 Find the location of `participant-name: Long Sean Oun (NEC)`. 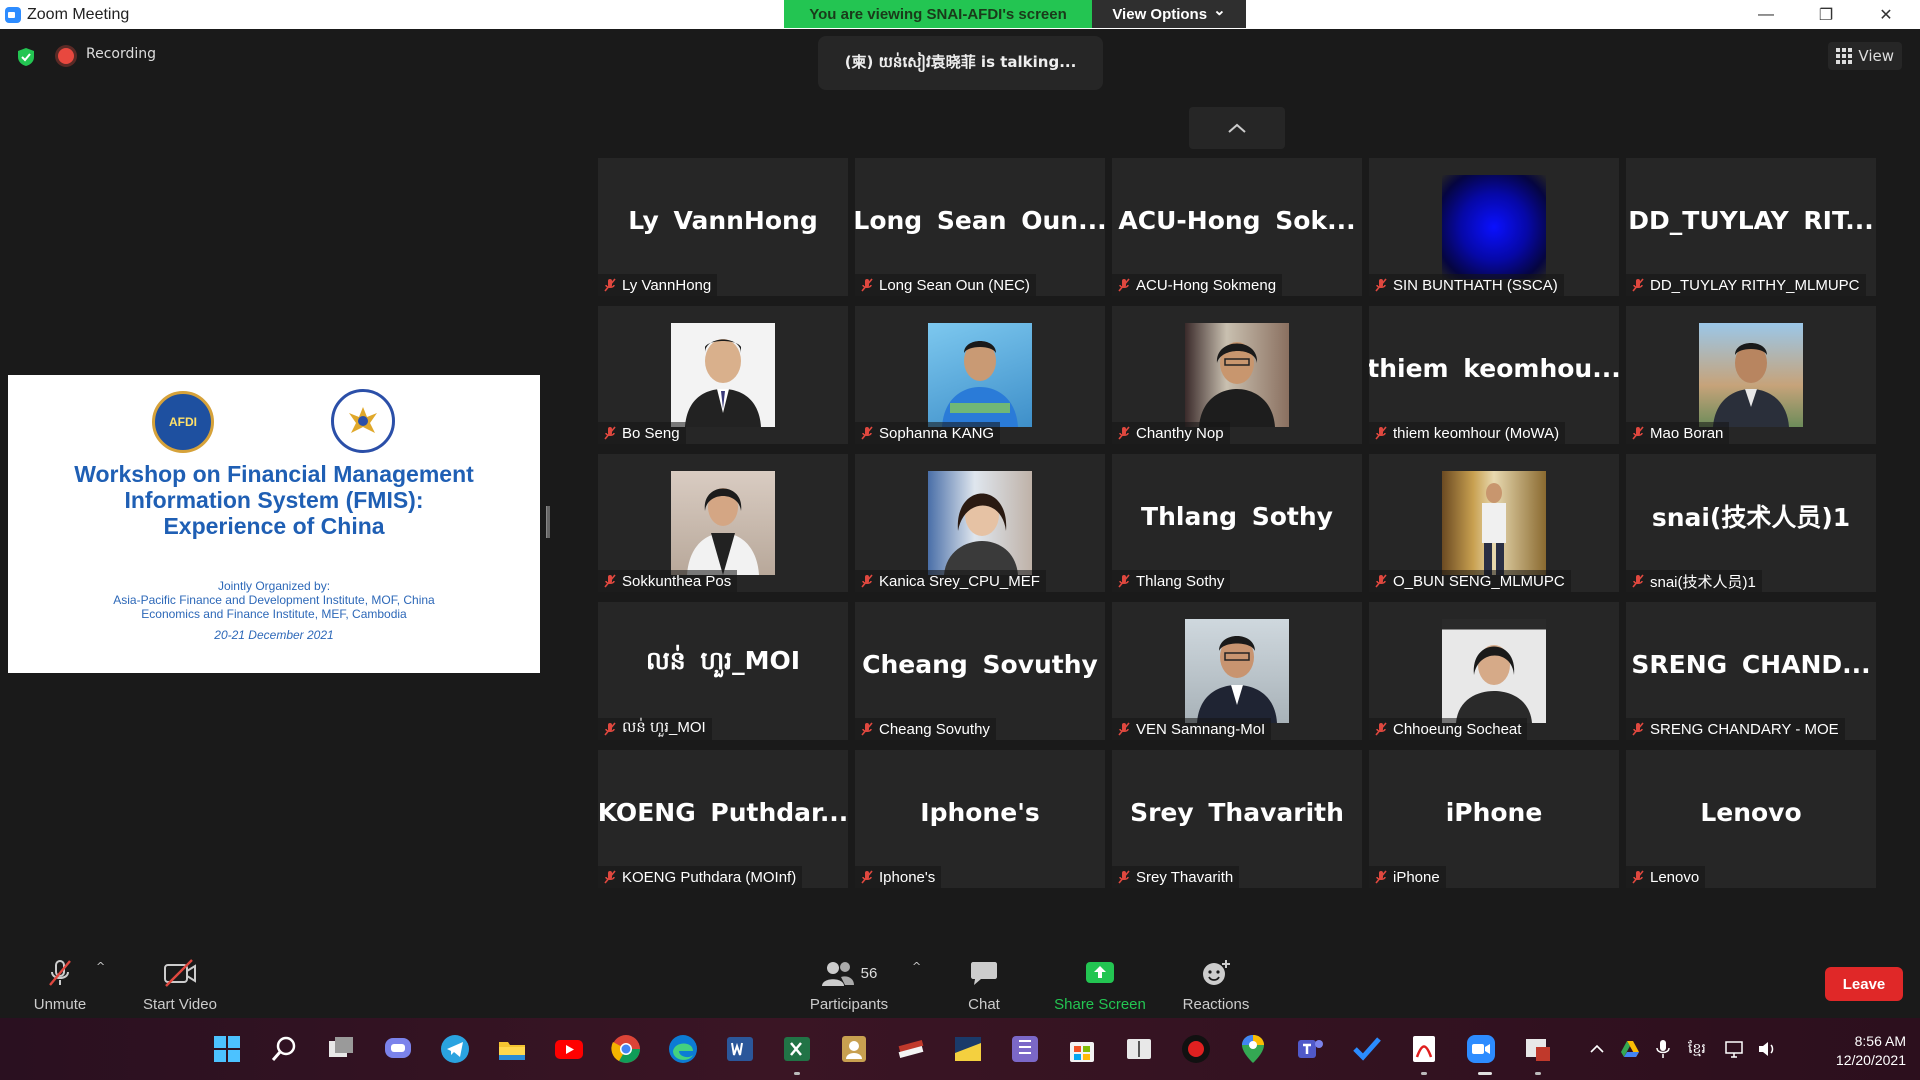

participant-name: Long Sean Oun (NEC) is located at coordinates (954, 285).